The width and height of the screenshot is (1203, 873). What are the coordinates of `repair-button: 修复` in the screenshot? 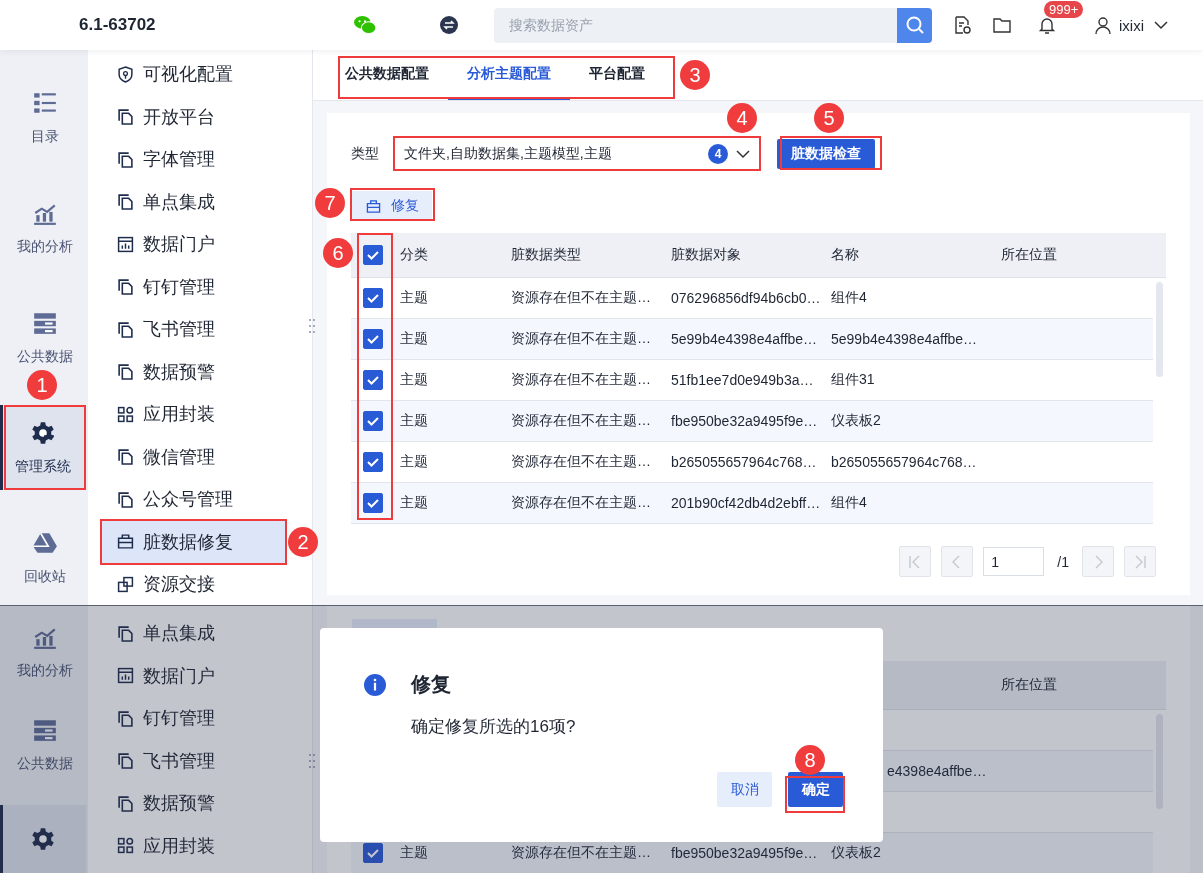 It's located at (392, 206).